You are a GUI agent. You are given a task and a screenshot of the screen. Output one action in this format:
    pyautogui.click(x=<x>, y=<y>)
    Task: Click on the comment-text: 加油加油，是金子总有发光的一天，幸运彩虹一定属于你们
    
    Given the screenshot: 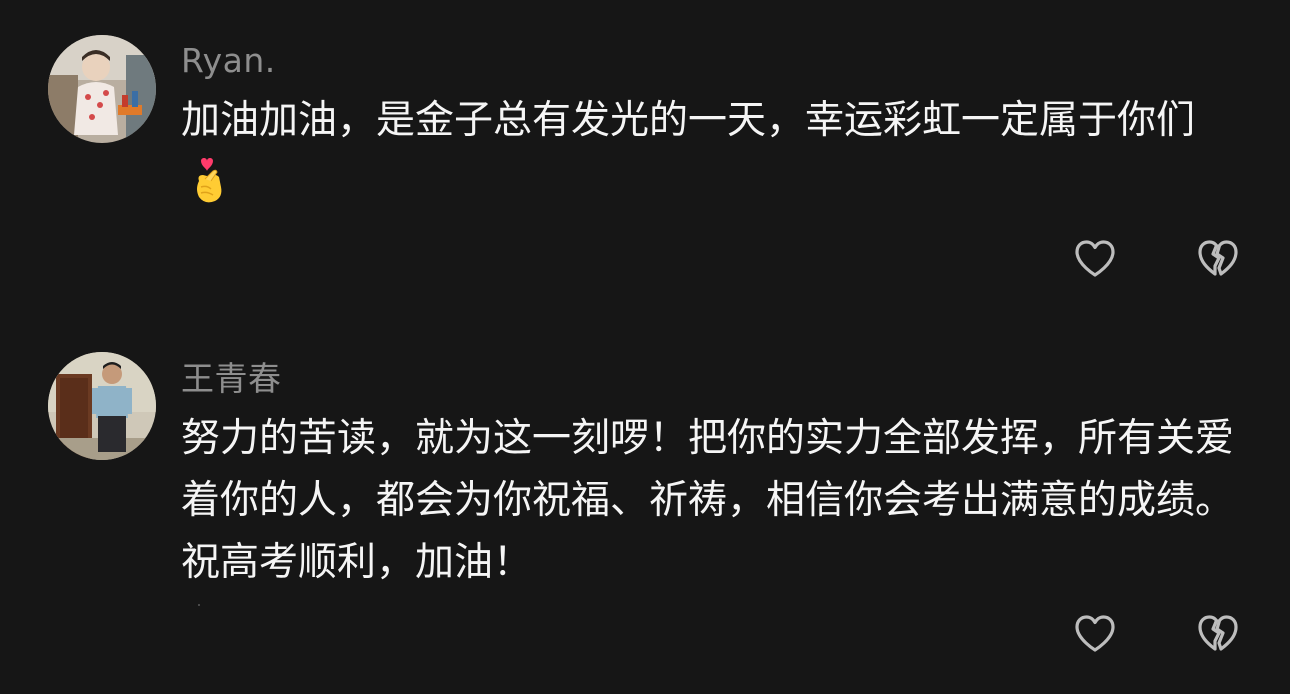 What is the action you would take?
    pyautogui.click(x=711, y=152)
    